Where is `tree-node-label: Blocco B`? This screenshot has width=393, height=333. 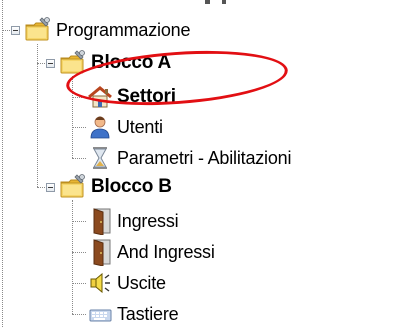 tree-node-label: Blocco B is located at coordinates (131, 186).